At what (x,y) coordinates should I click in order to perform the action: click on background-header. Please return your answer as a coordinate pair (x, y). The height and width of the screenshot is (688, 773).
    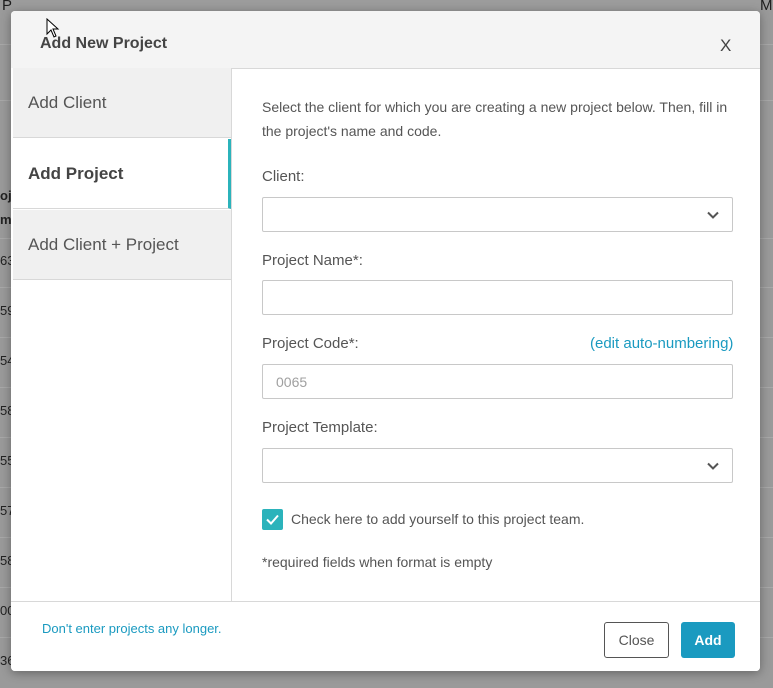
    Looking at the image, I should click on (386, 5).